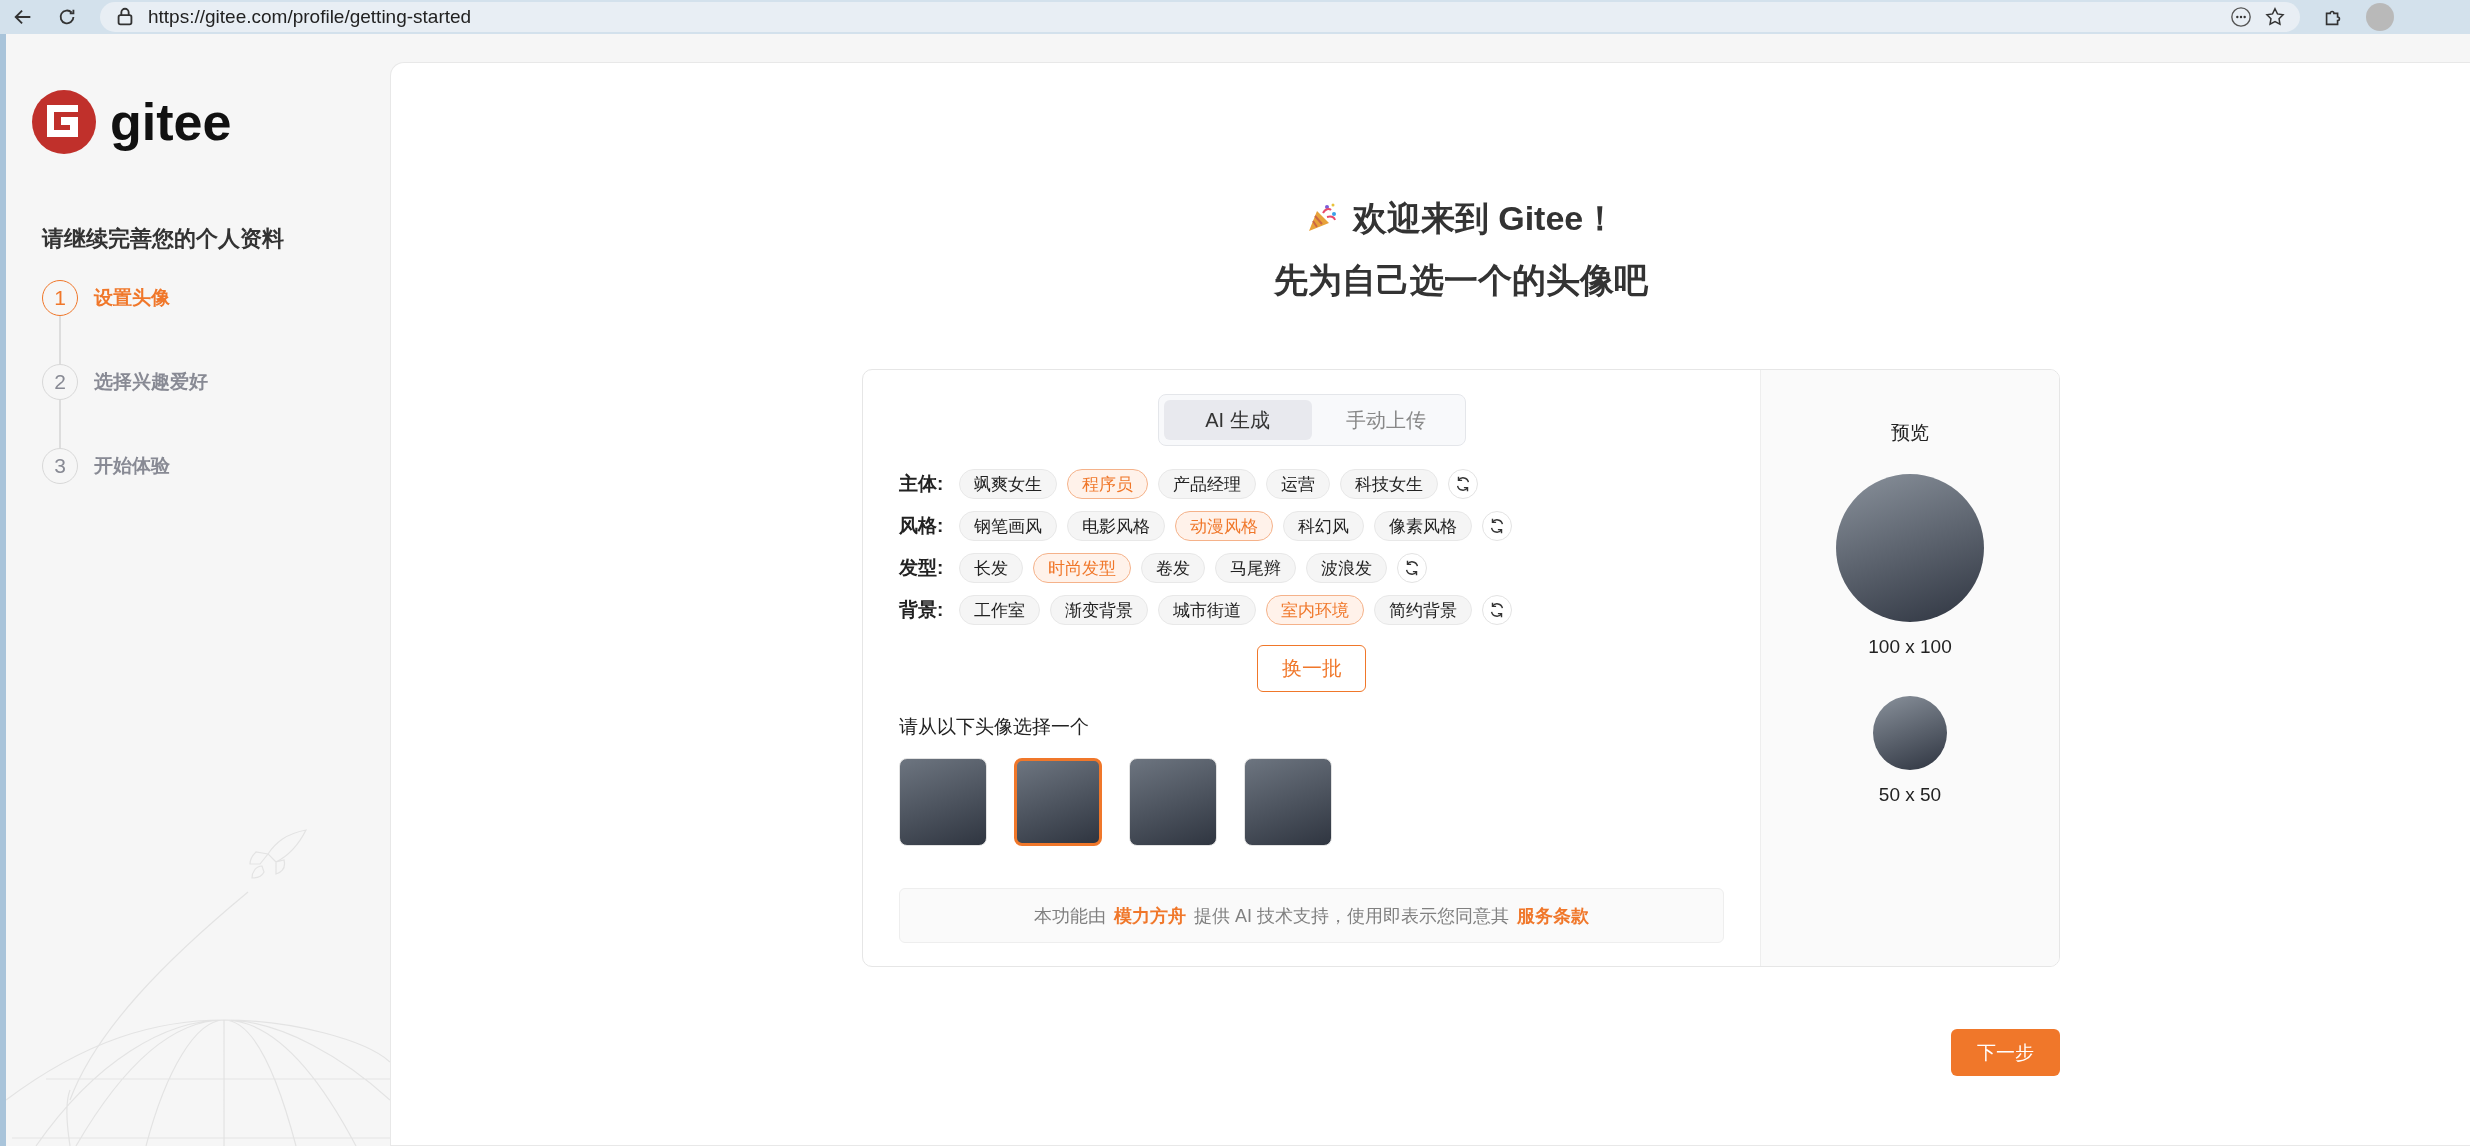 The width and height of the screenshot is (2470, 1146). What do you see at coordinates (1116, 526) in the screenshot?
I see `tag-chip: 电影风格` at bounding box center [1116, 526].